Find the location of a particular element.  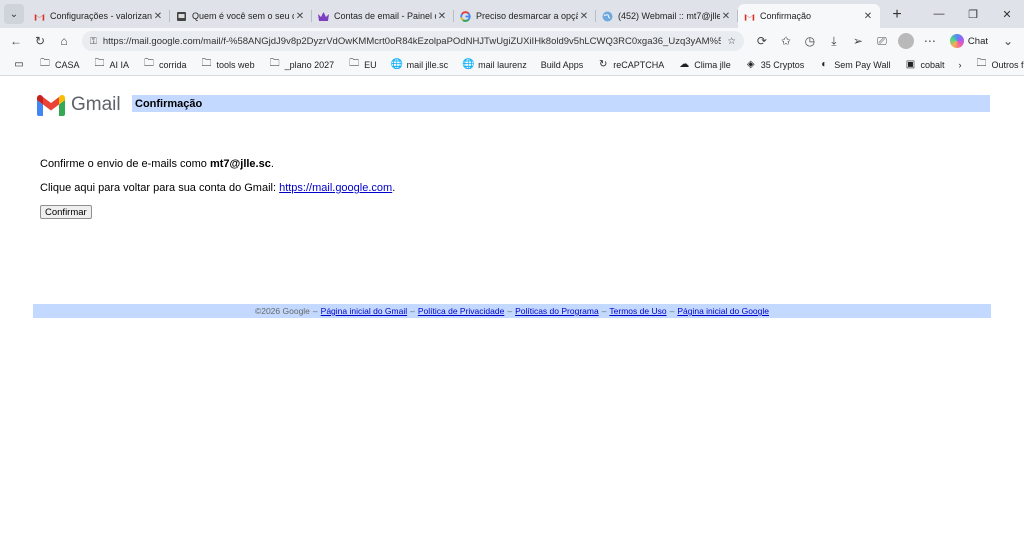

bookmark-item: Build Apps is located at coordinates (562, 65).